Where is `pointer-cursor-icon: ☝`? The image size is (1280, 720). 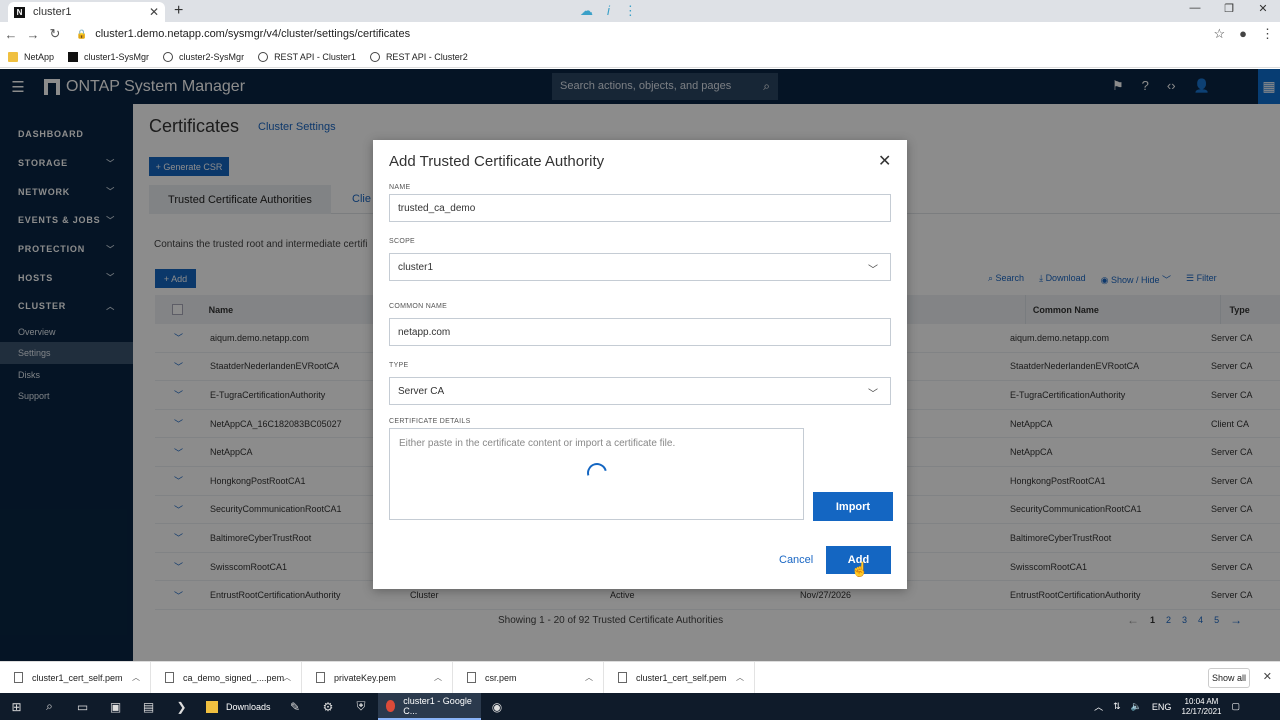
pointer-cursor-icon: ☝ is located at coordinates (860, 569).